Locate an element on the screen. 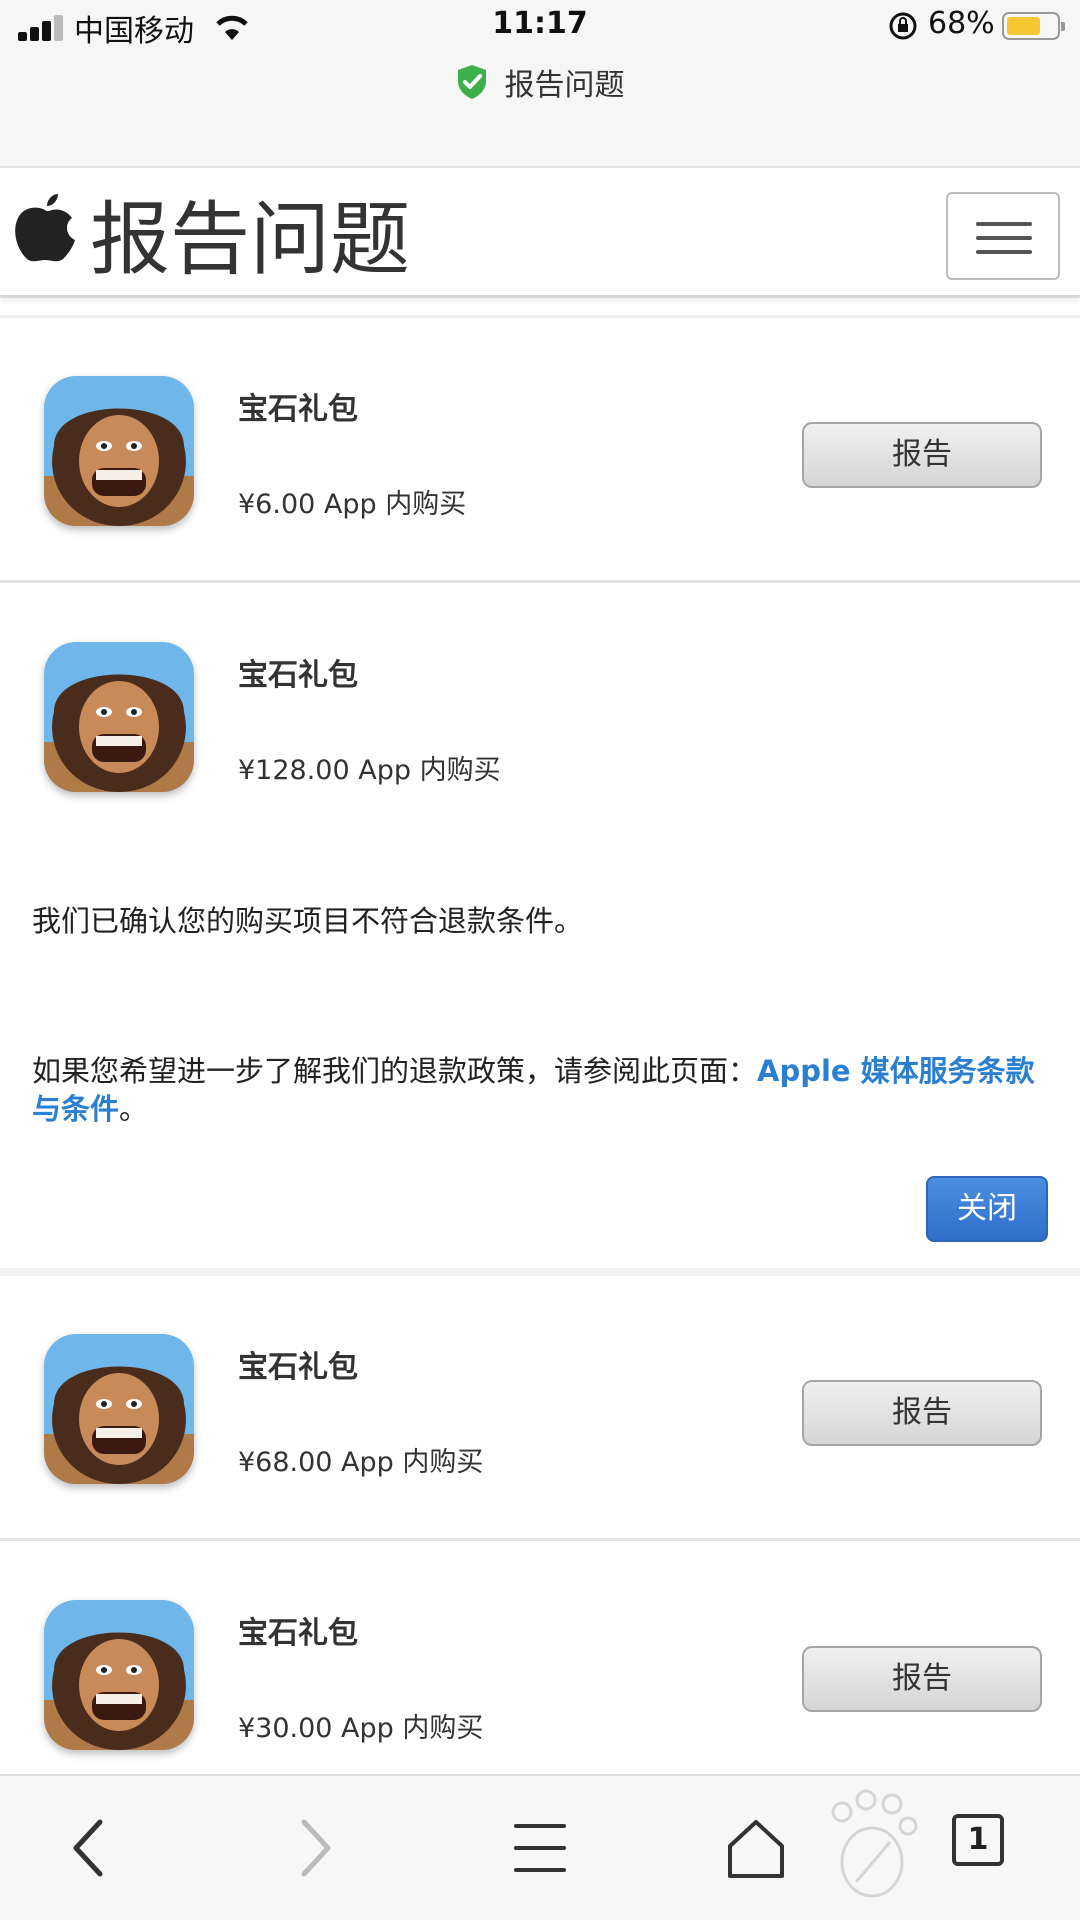  apple-logo is located at coordinates (45, 228).